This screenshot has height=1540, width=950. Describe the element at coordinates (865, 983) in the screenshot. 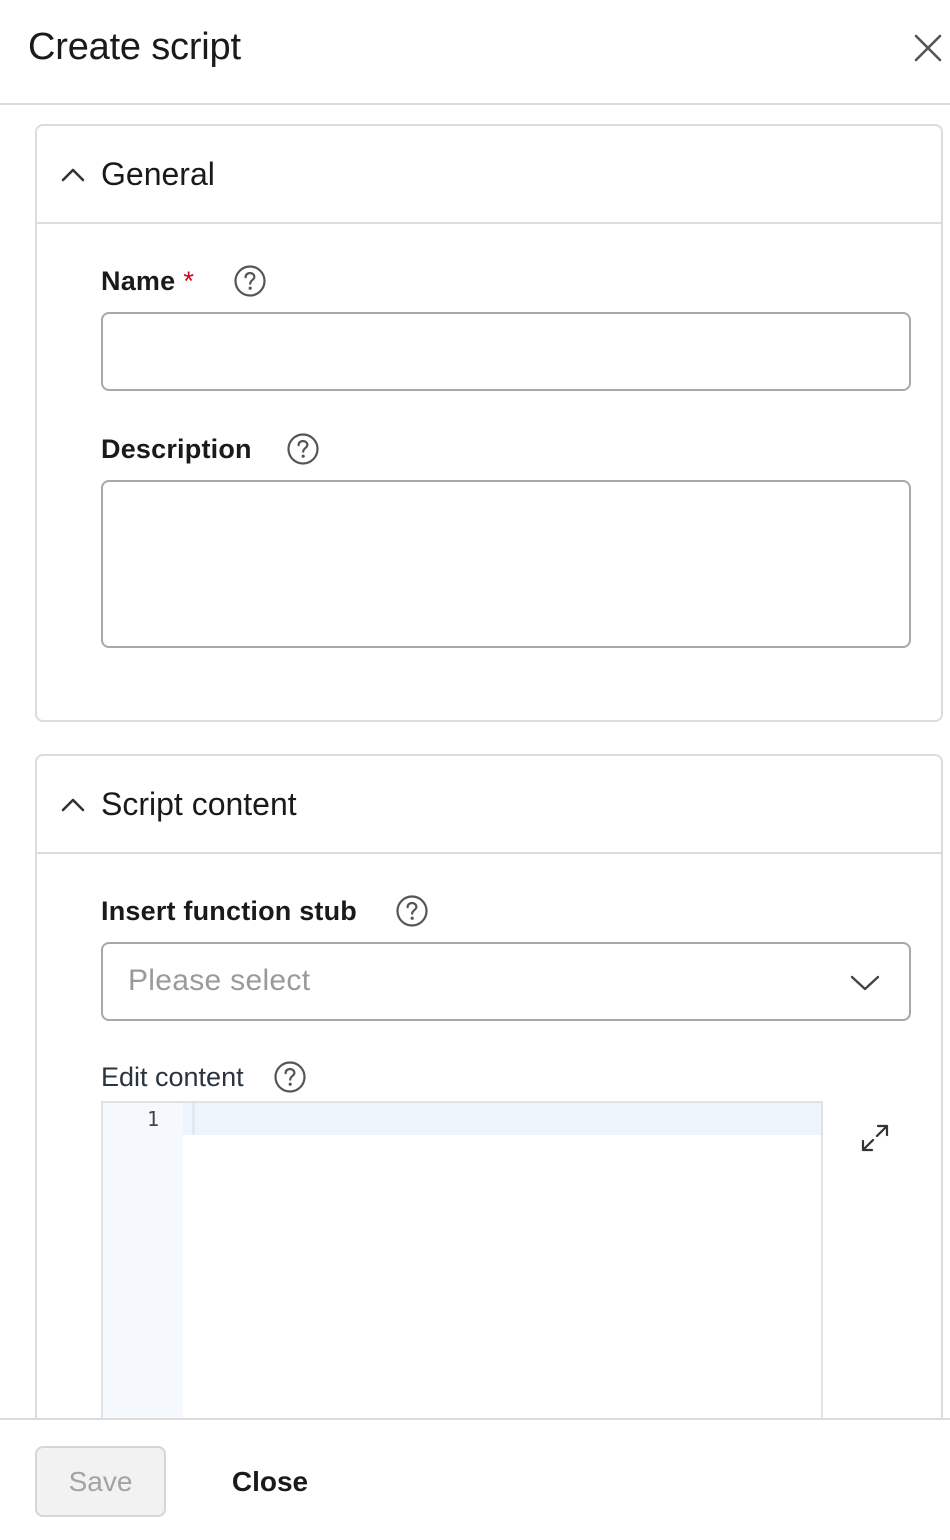

I see `chevron-down-icon` at that location.